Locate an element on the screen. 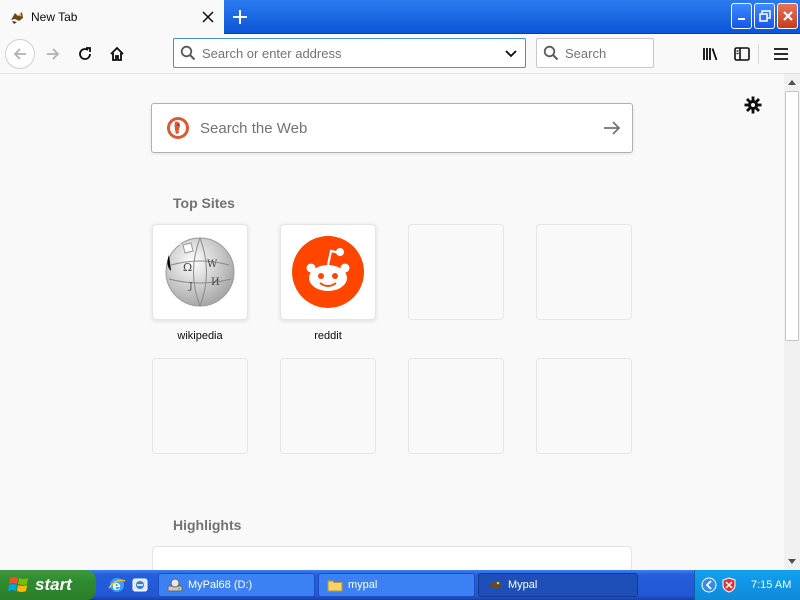 The height and width of the screenshot is (600, 800). top-site-tile-reddit is located at coordinates (328, 272).